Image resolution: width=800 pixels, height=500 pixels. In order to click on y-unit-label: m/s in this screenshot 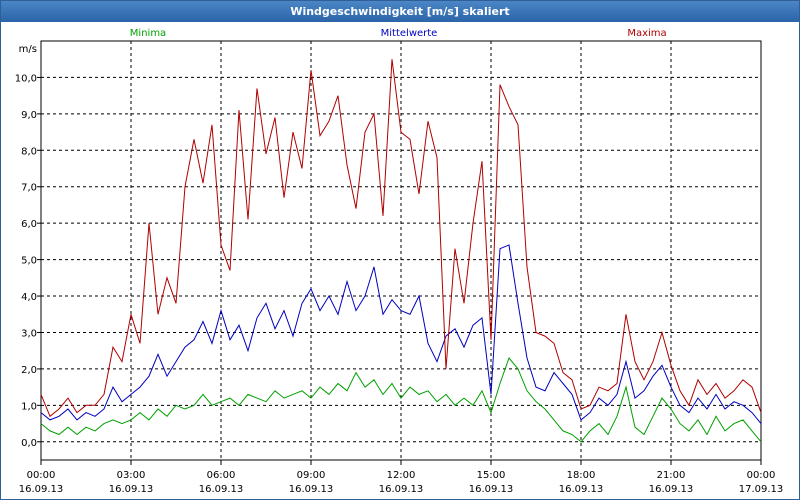, I will do `click(28, 49)`.